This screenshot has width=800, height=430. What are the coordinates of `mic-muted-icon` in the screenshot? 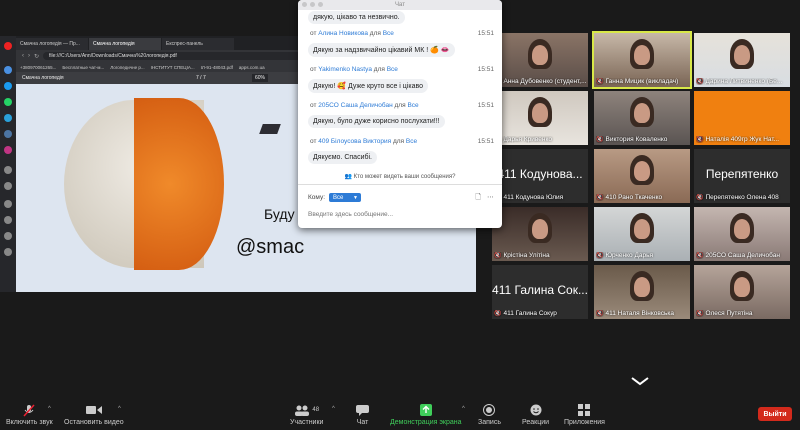 It's located at (29, 410).